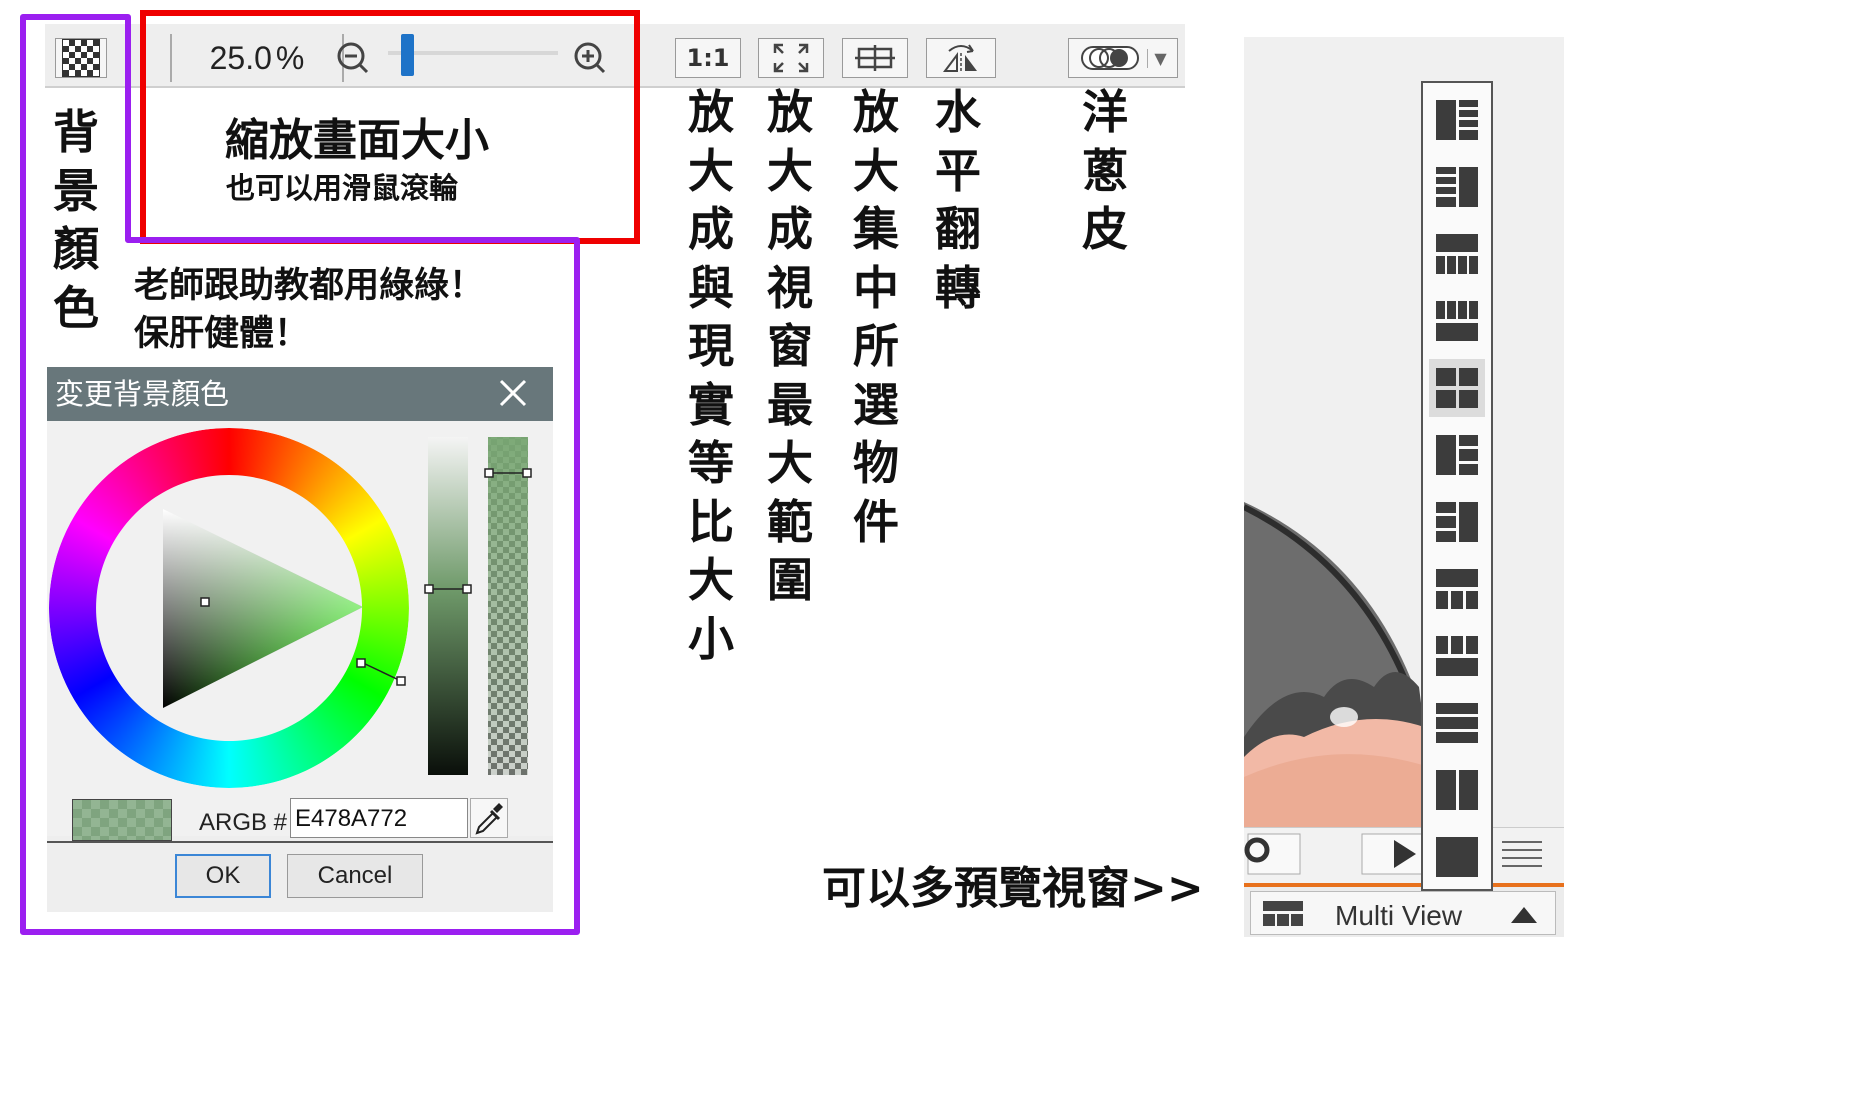 The image size is (1864, 1120). What do you see at coordinates (1522, 854) in the screenshot?
I see `list-icon` at bounding box center [1522, 854].